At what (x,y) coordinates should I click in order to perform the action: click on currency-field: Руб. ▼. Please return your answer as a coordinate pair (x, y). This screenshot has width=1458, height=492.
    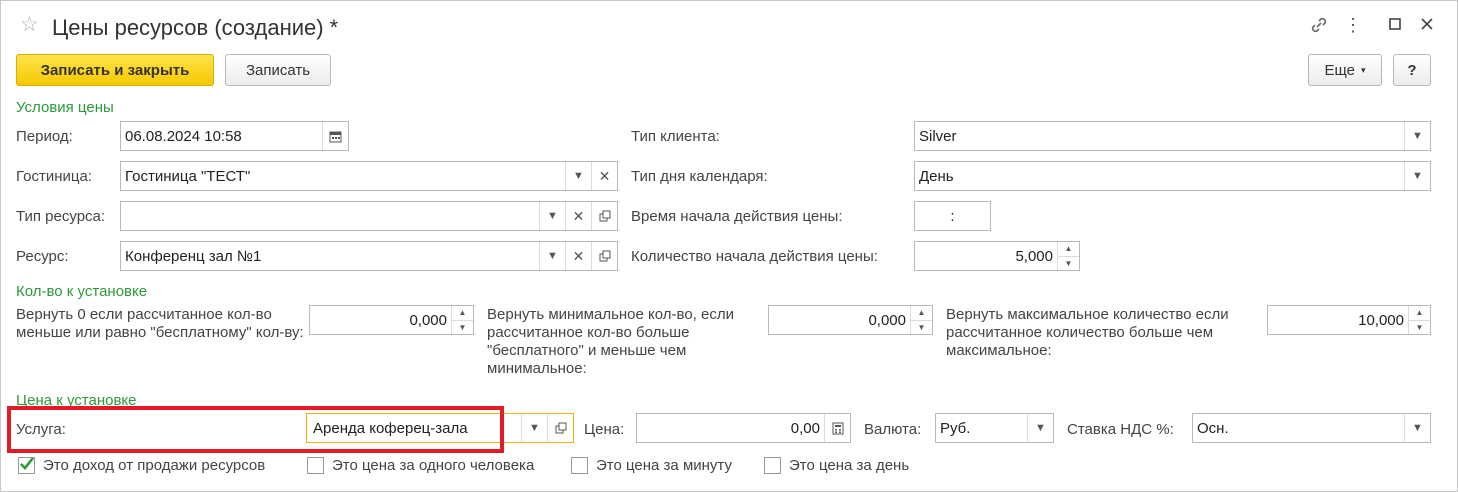
    Looking at the image, I should click on (994, 428).